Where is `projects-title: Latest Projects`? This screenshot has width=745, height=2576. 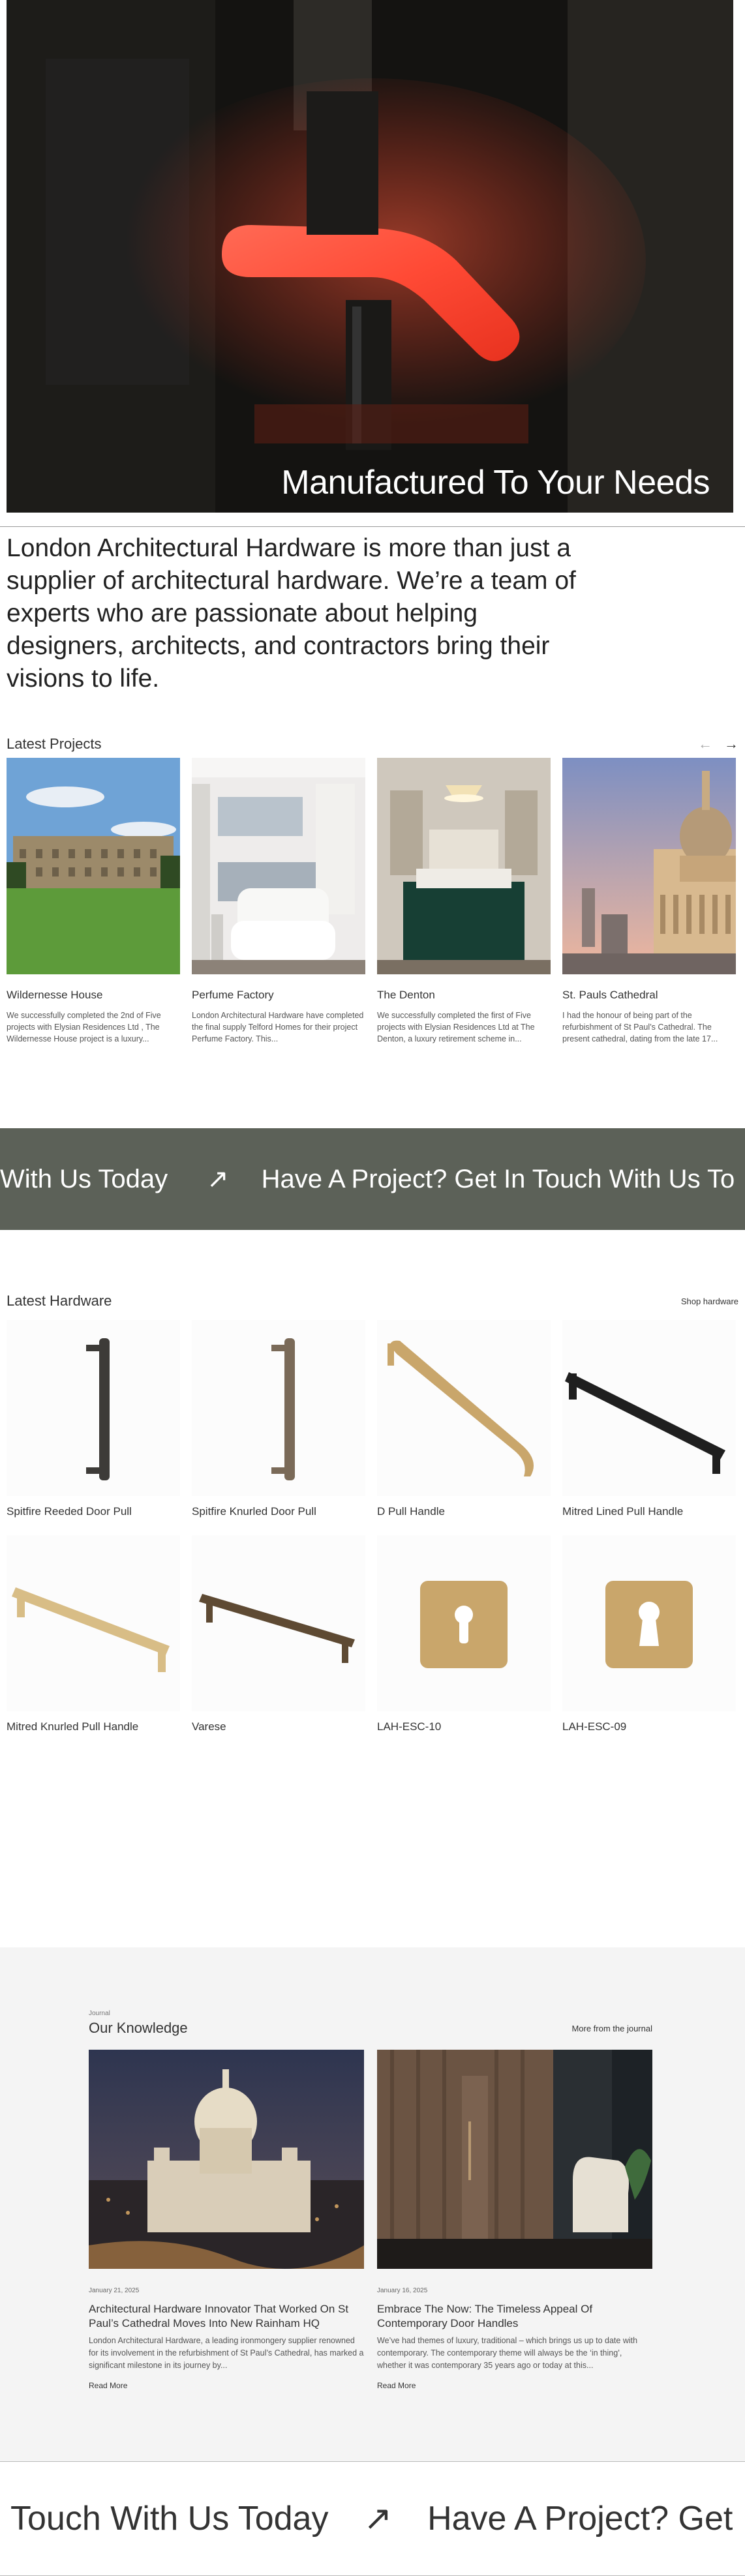 projects-title: Latest Projects is located at coordinates (54, 744).